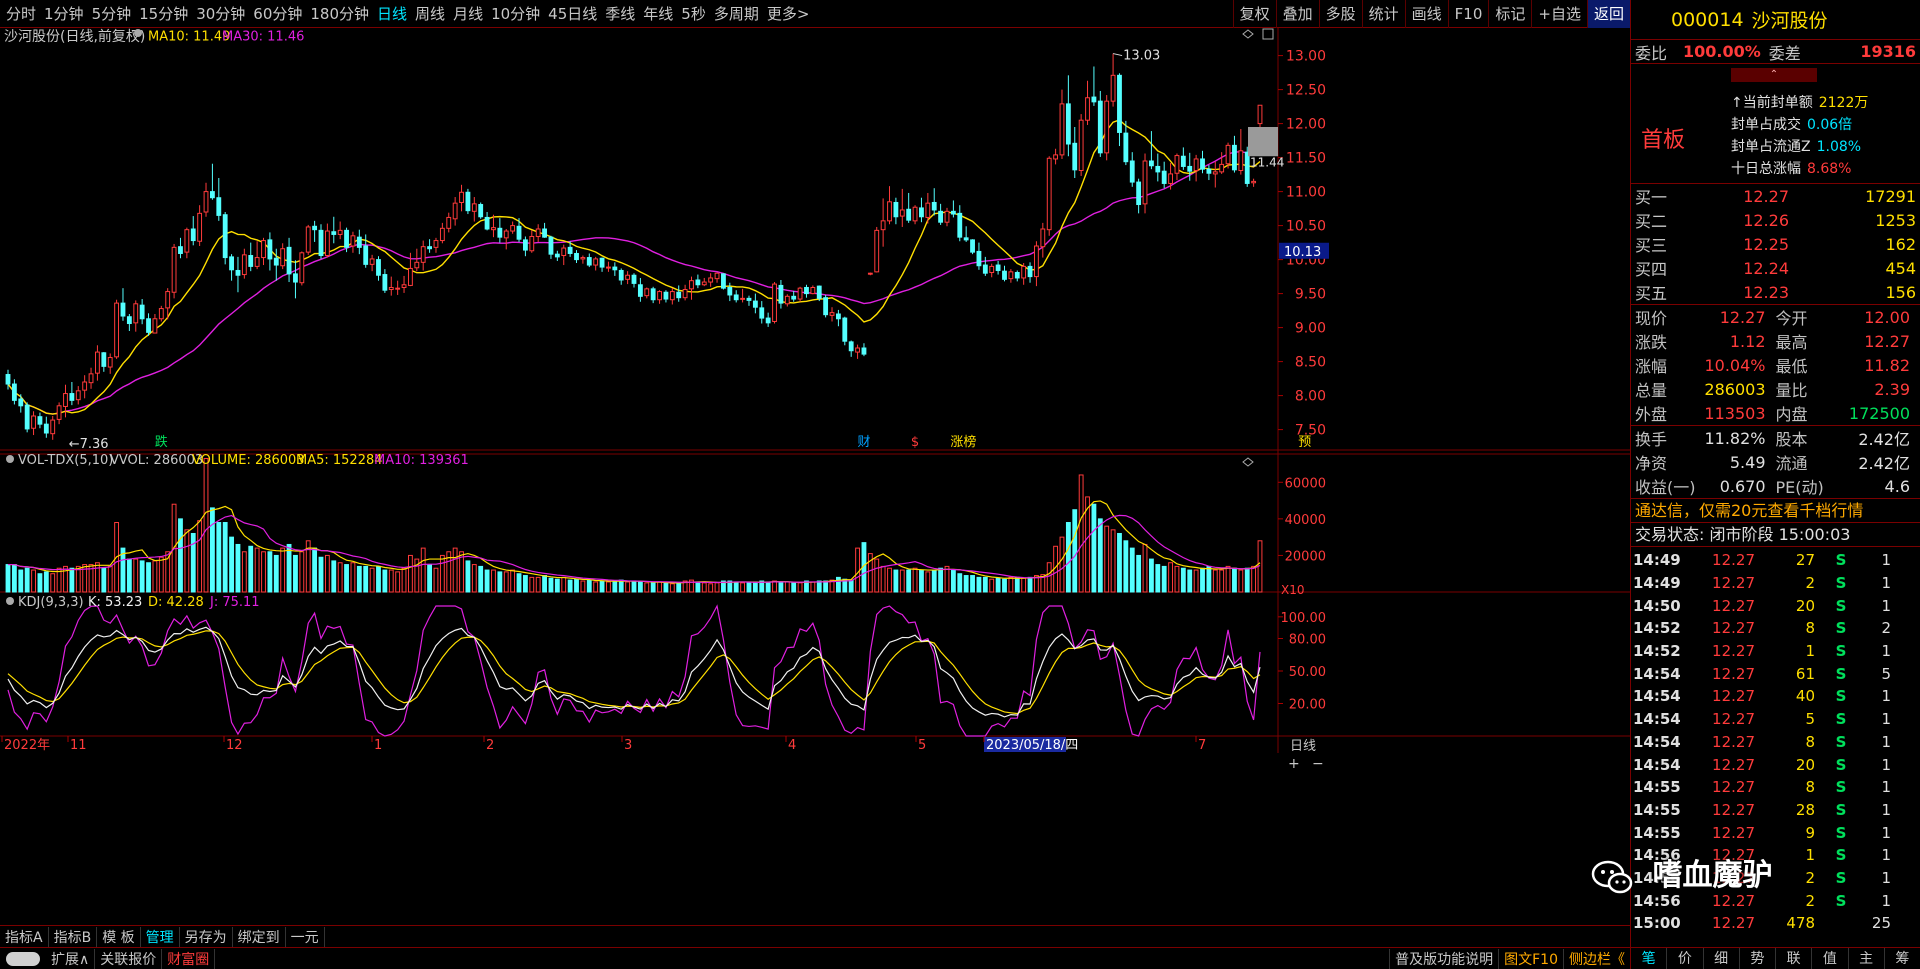  What do you see at coordinates (129, 958) in the screenshot?
I see `ext-tab-关联报价: 关联报价` at bounding box center [129, 958].